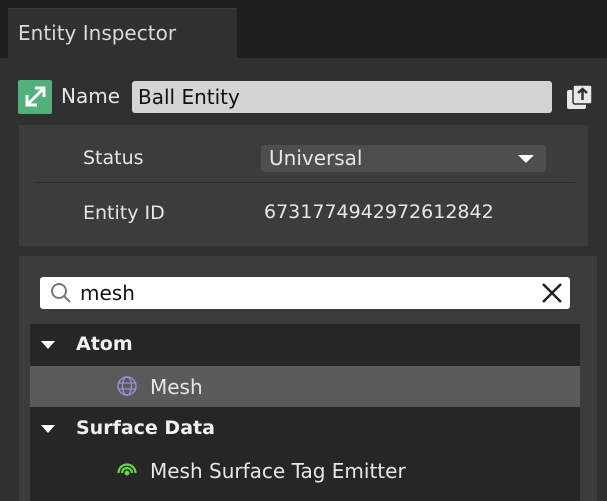 This screenshot has width=607, height=501. I want to click on component-item-mesh-surface-tag-emitter: Mesh Surface Tag Emitter, so click(305, 470).